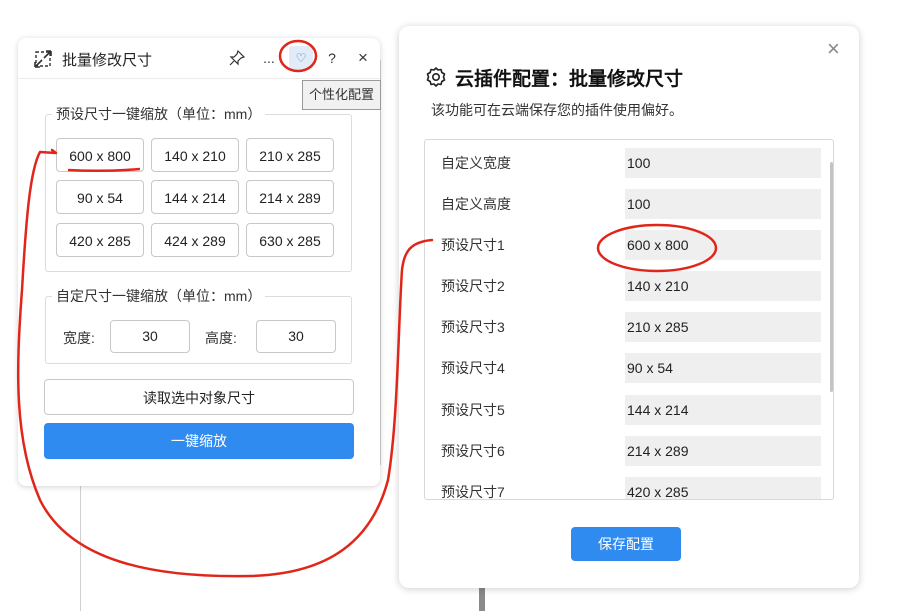 The height and width of the screenshot is (611, 914). I want to click on config-value-input: 214 x 289, so click(723, 451).